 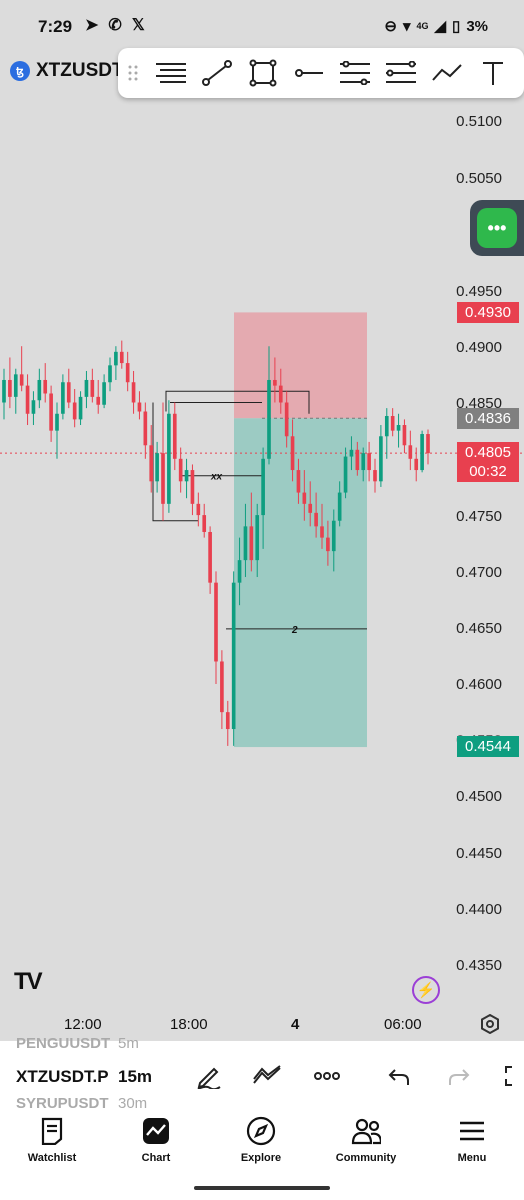 I want to click on time-label: 06:00, so click(x=403, y=1024).